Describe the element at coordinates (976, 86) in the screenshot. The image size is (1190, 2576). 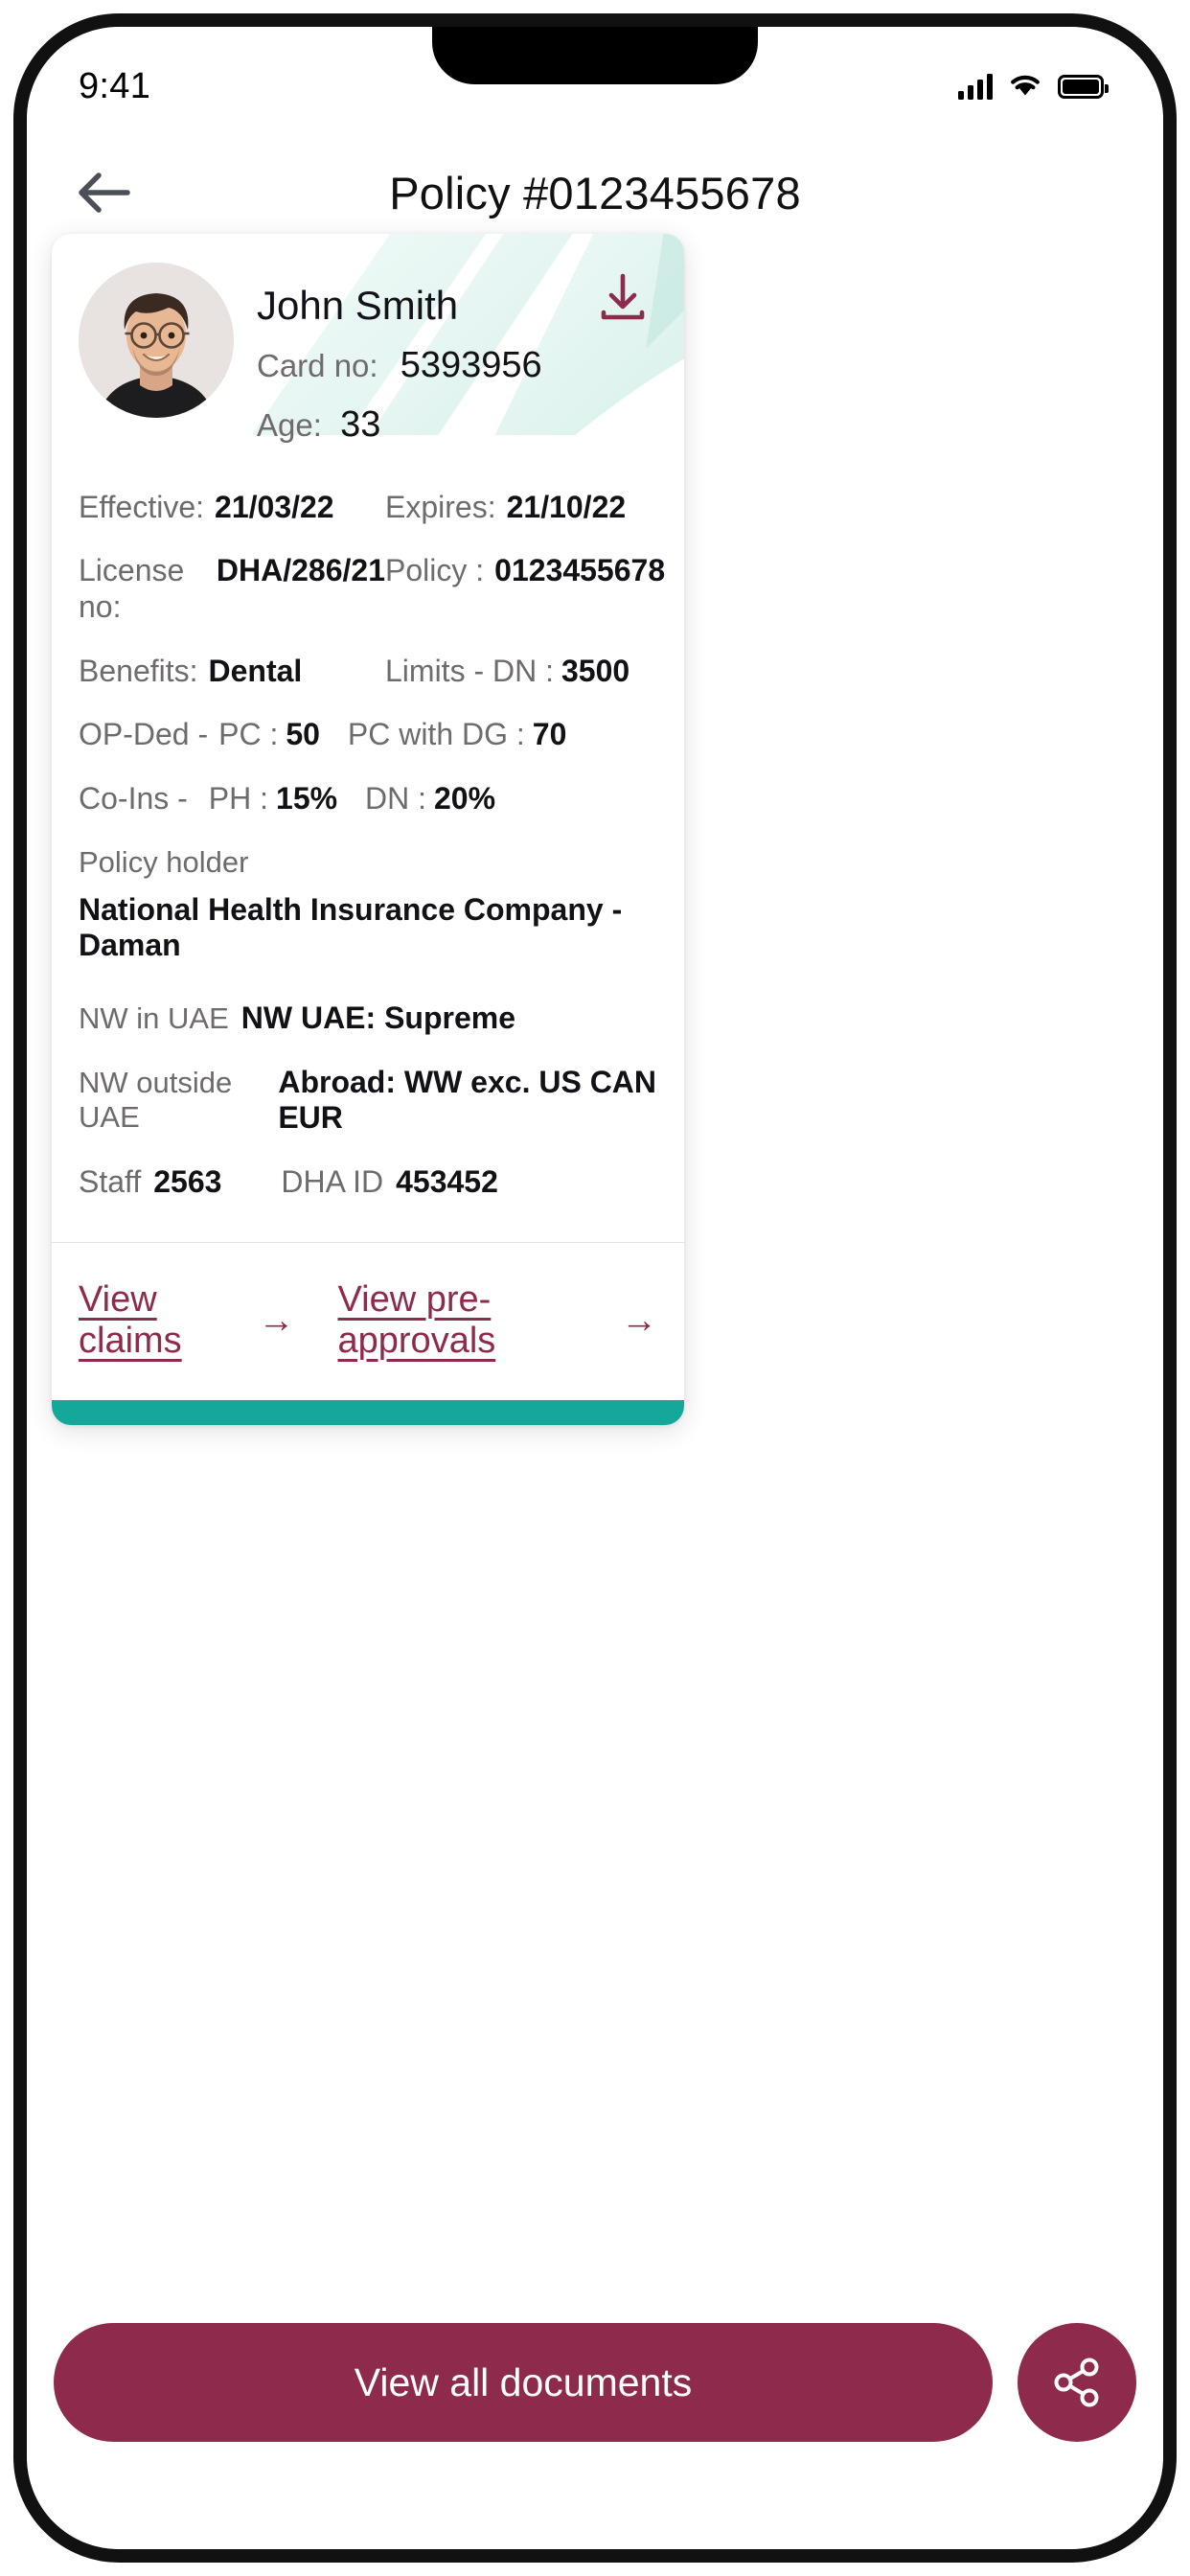
I see `cellular-signal-icon` at that location.